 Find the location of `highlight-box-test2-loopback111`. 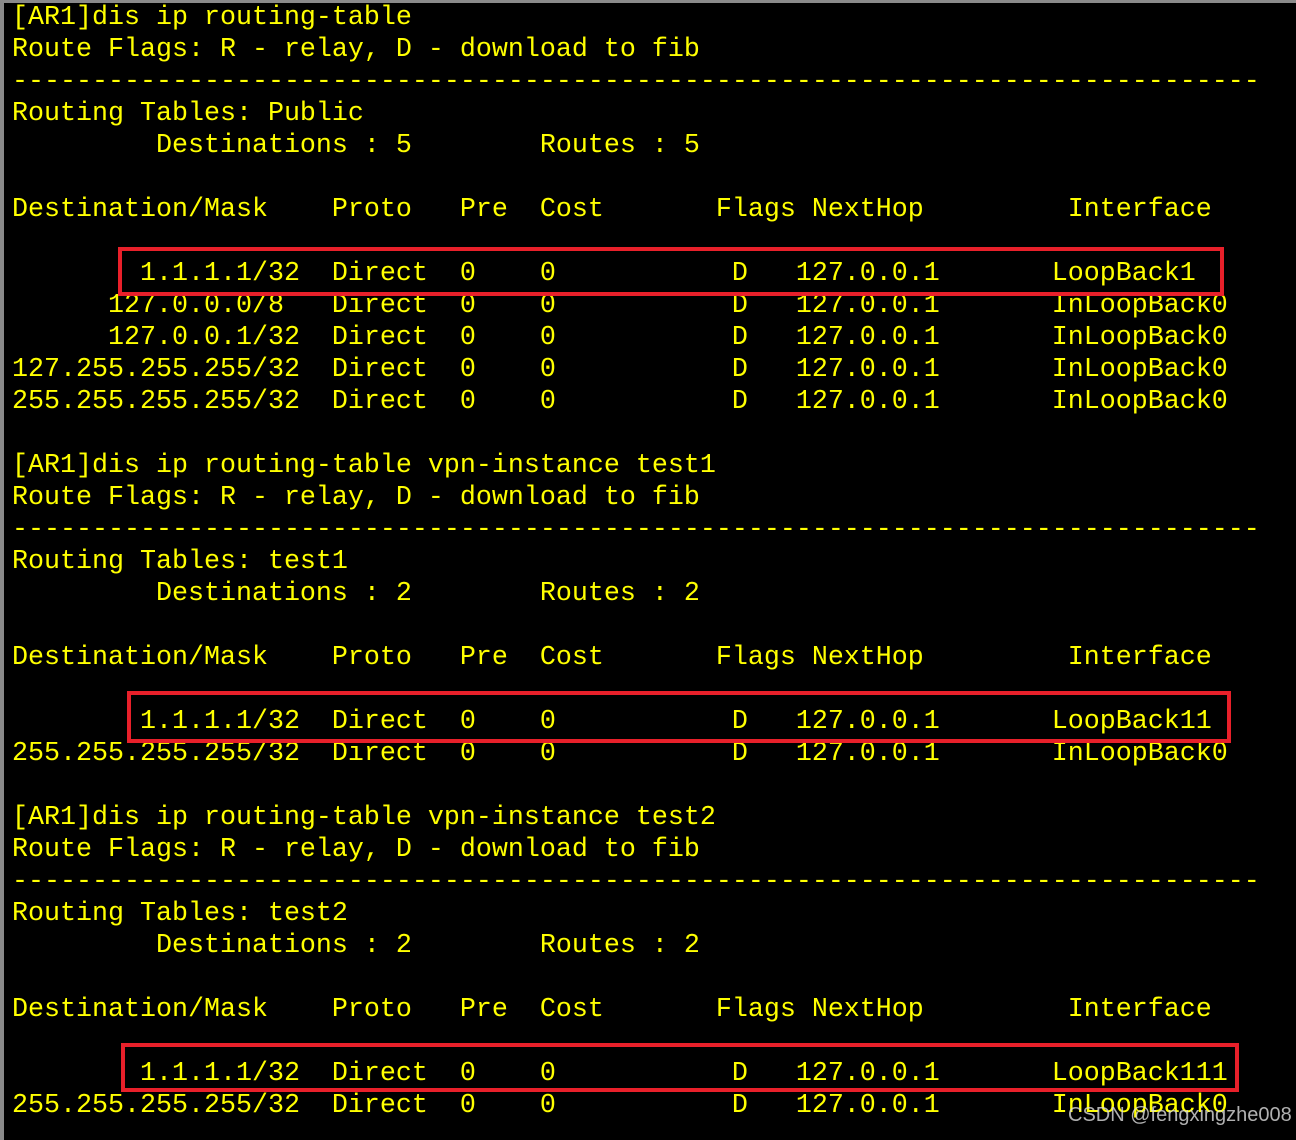

highlight-box-test2-loopback111 is located at coordinates (680, 1067).